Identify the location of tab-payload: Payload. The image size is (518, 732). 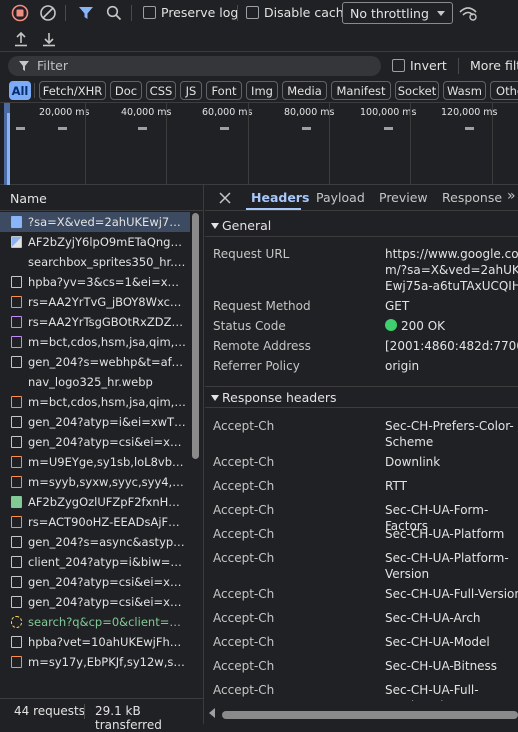
(340, 197).